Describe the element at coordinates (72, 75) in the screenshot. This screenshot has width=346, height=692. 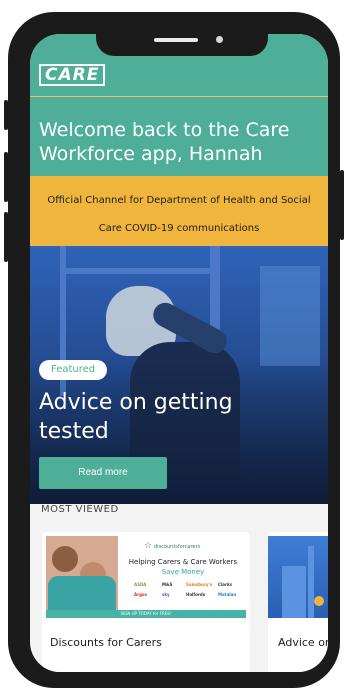
I see `care-logo: CARE` at that location.